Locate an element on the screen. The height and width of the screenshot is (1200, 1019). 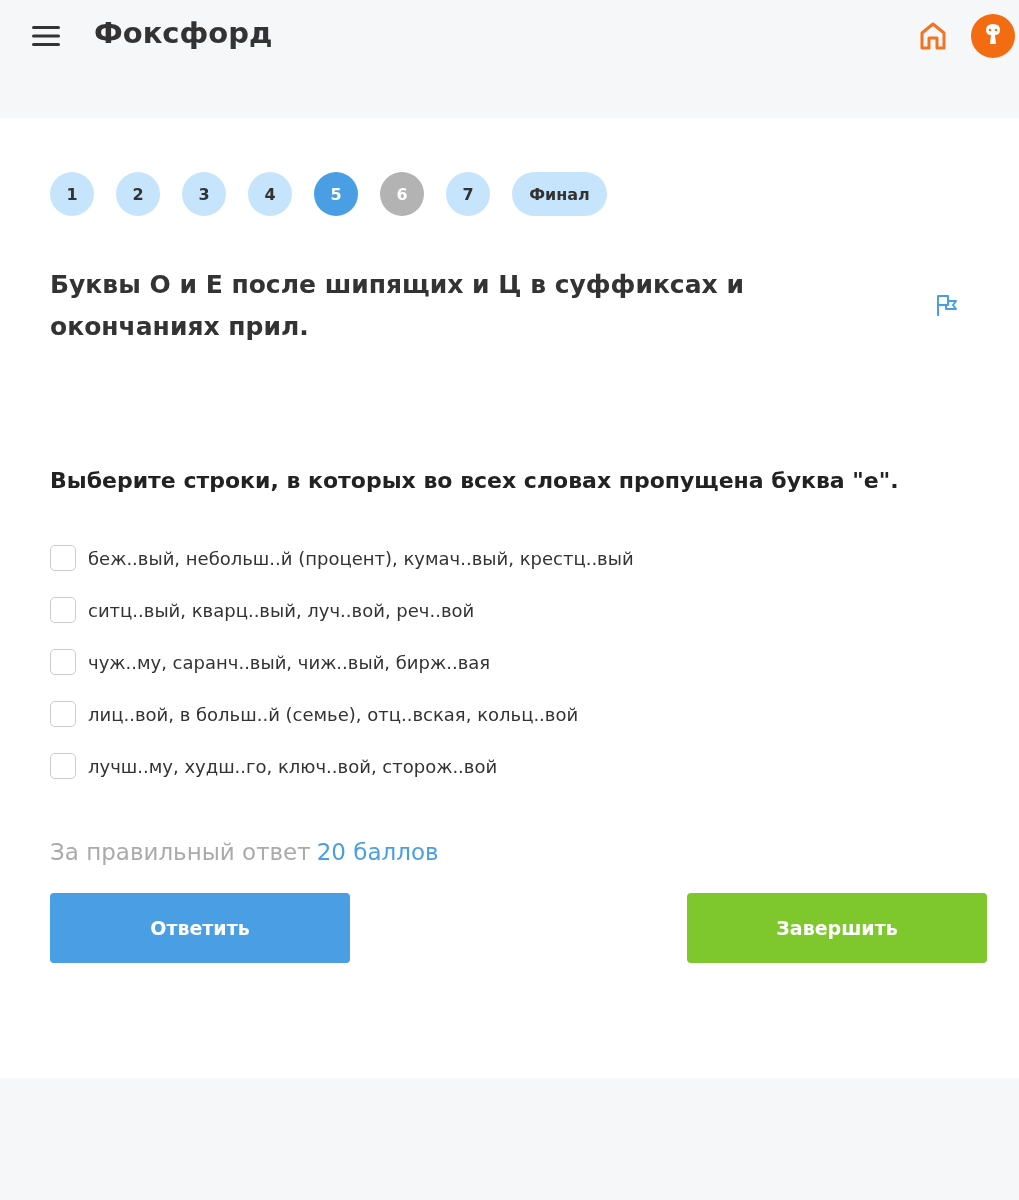
option-text: лиц..вой, в больш..й (семье), отц..вская, кольц..вой is located at coordinates (333, 714).